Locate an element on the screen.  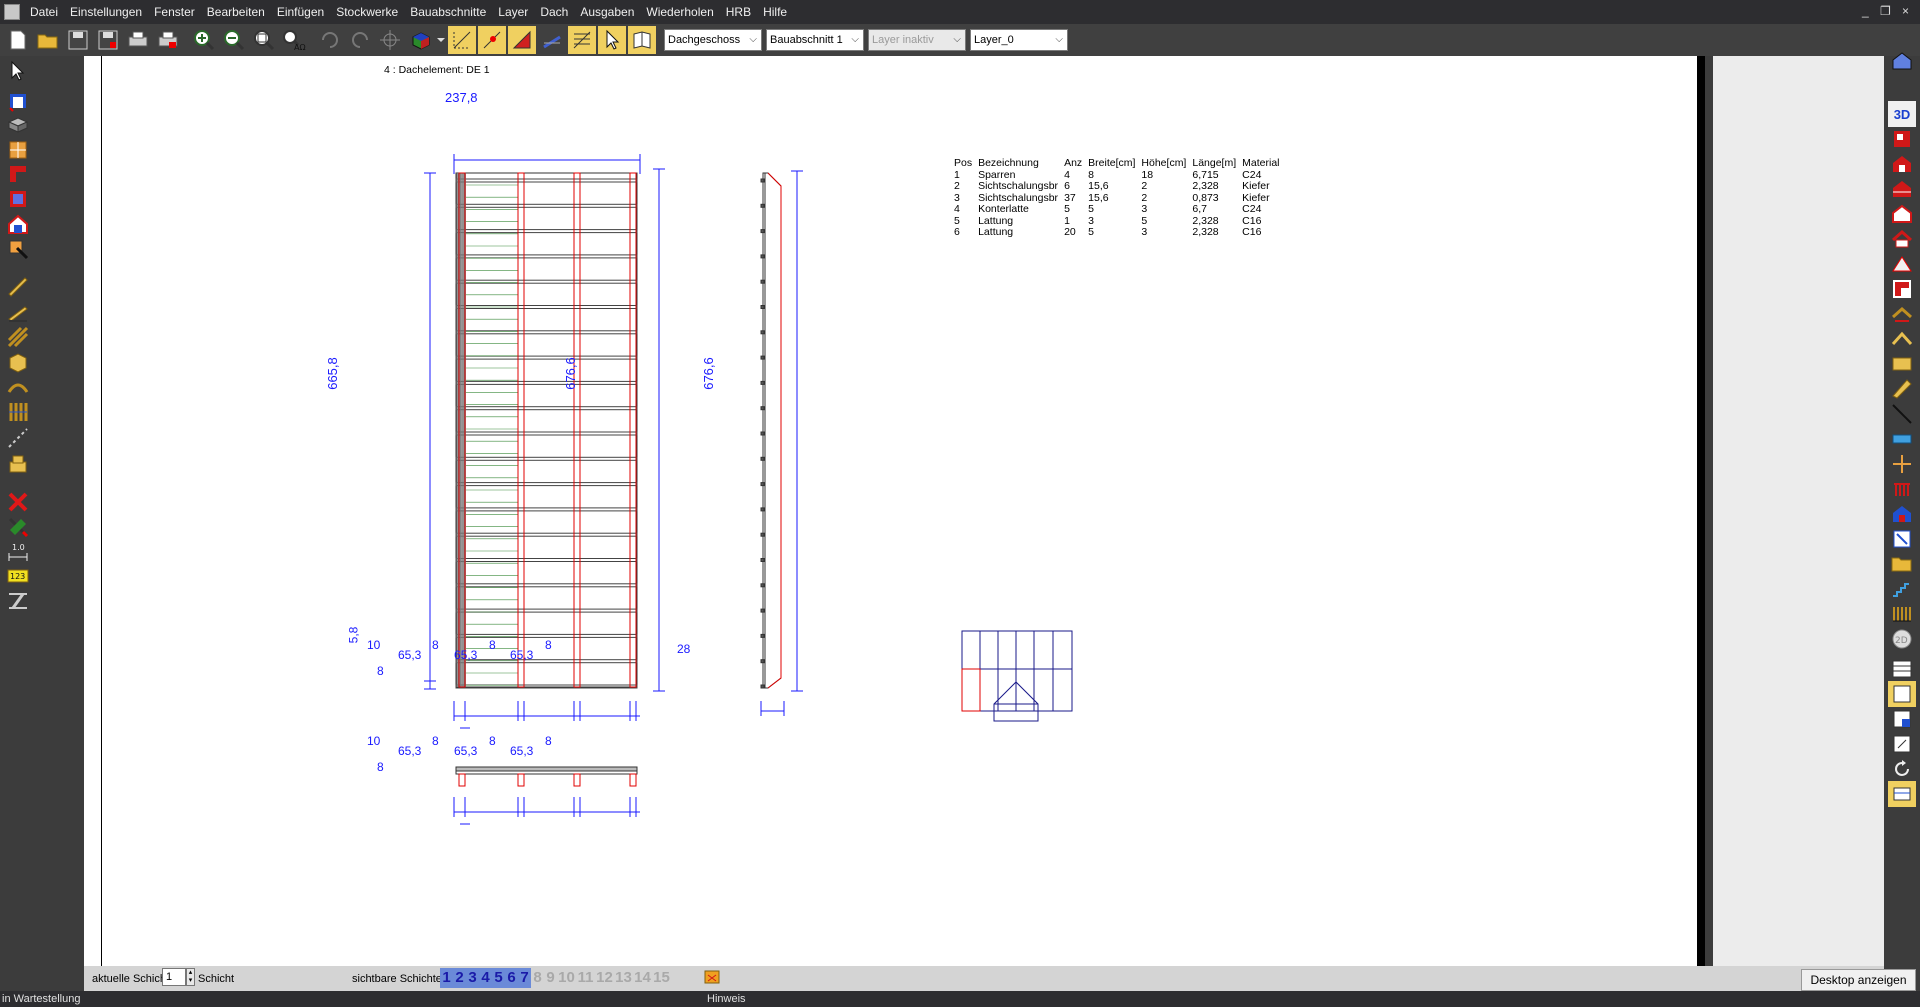
menu-ausgaben: Ausgaben is located at coordinates (607, 12).